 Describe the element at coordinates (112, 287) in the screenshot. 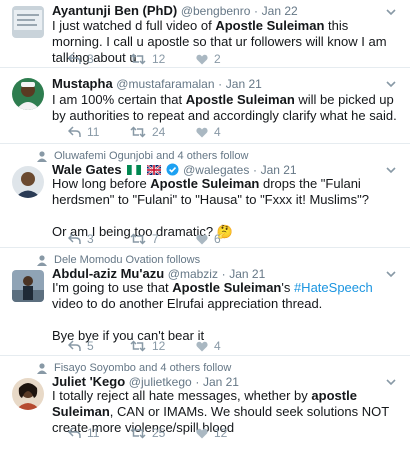

I see `text-segment: I'm going to use that` at that location.